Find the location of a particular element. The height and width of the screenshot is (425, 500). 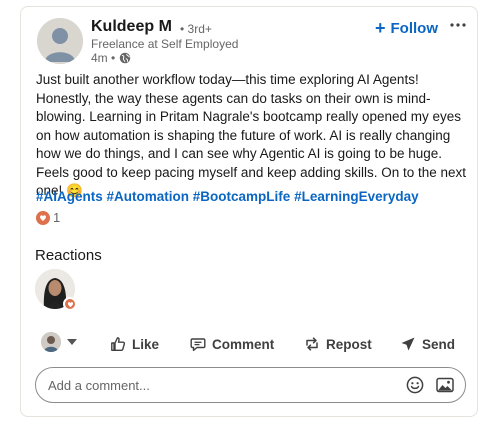

post-time: 4m • is located at coordinates (103, 58).